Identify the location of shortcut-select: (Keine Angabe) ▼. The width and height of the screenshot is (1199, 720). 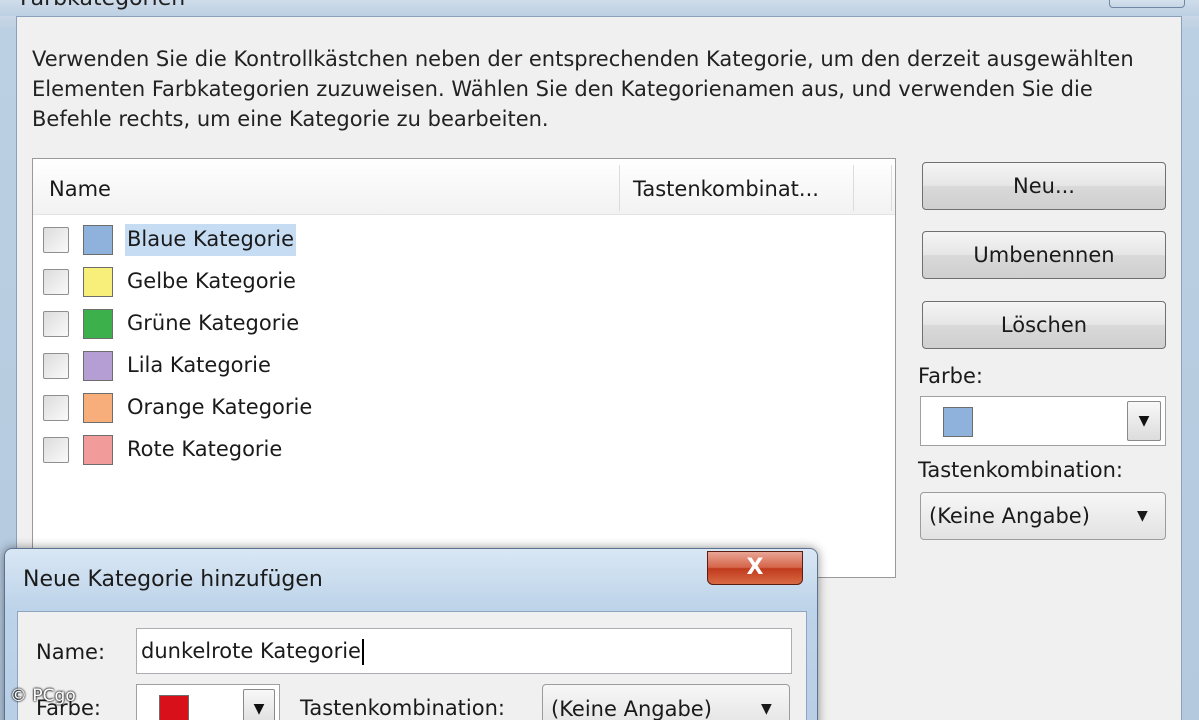
(1043, 516).